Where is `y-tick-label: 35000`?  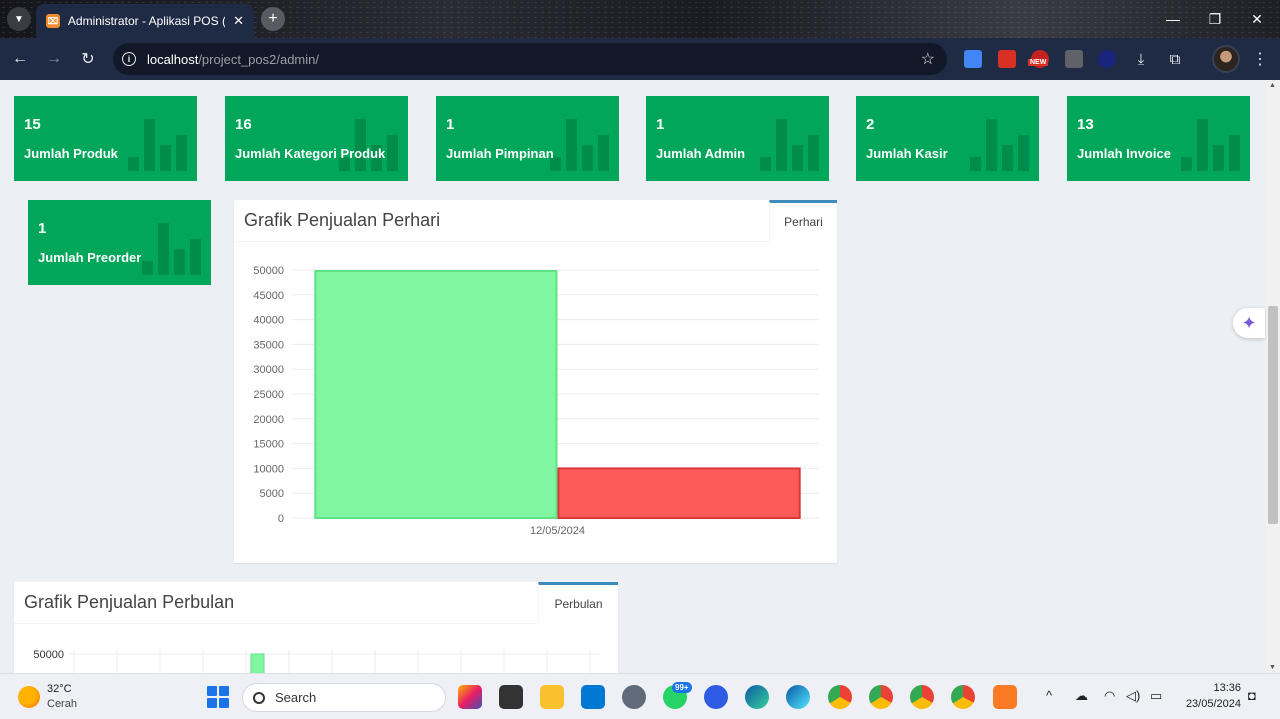
y-tick-label: 35000 is located at coordinates (268, 345).